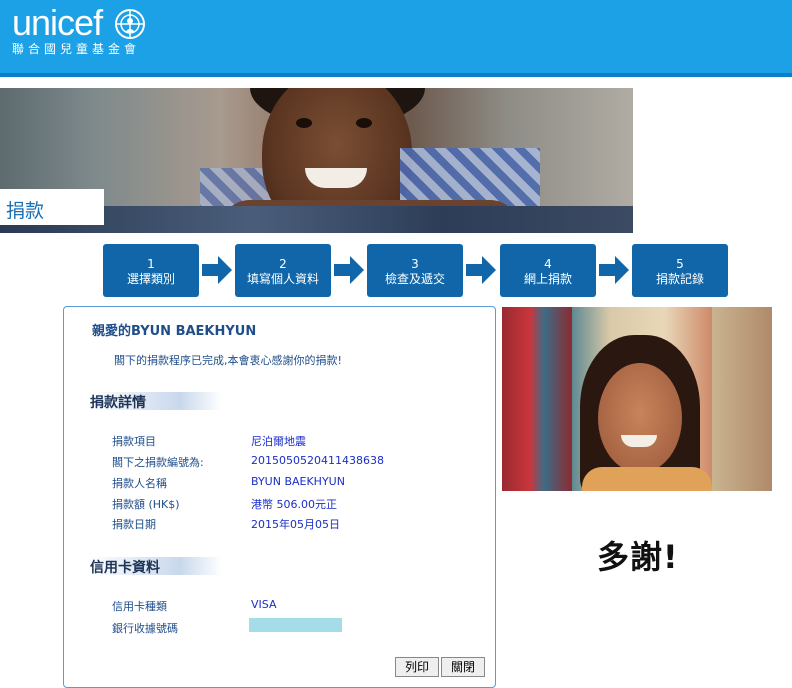  Describe the element at coordinates (317, 460) in the screenshot. I see `row-value: 201505052041143863​8` at that location.